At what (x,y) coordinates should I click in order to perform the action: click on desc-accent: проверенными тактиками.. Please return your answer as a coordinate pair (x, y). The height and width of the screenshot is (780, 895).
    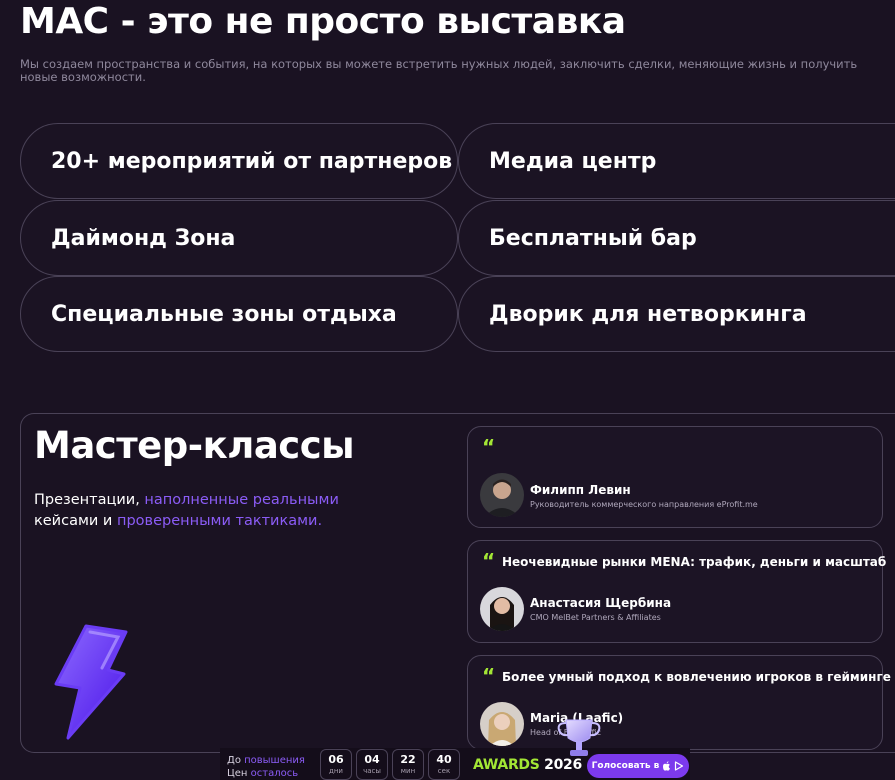
    Looking at the image, I should click on (219, 521).